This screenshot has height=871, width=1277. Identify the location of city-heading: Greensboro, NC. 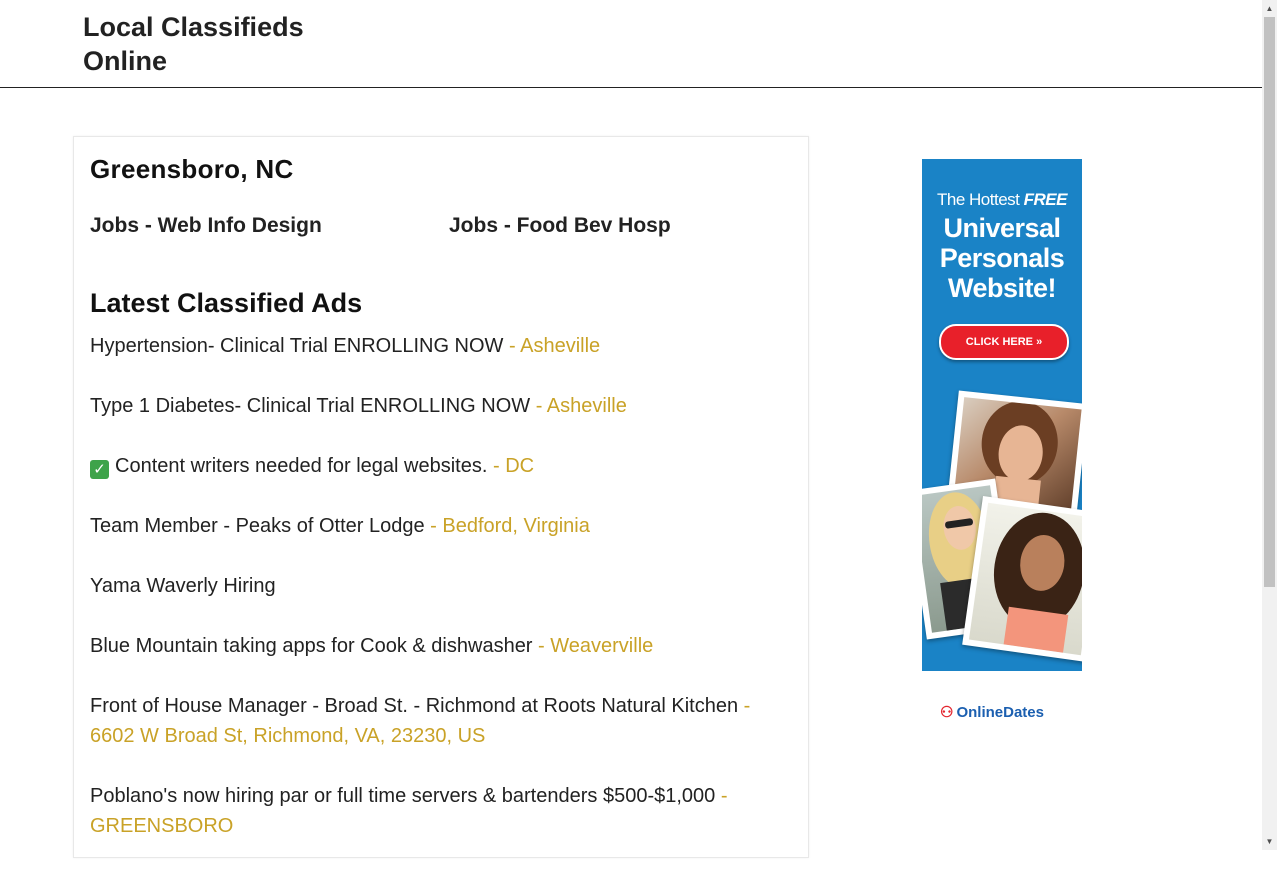
(192, 169).